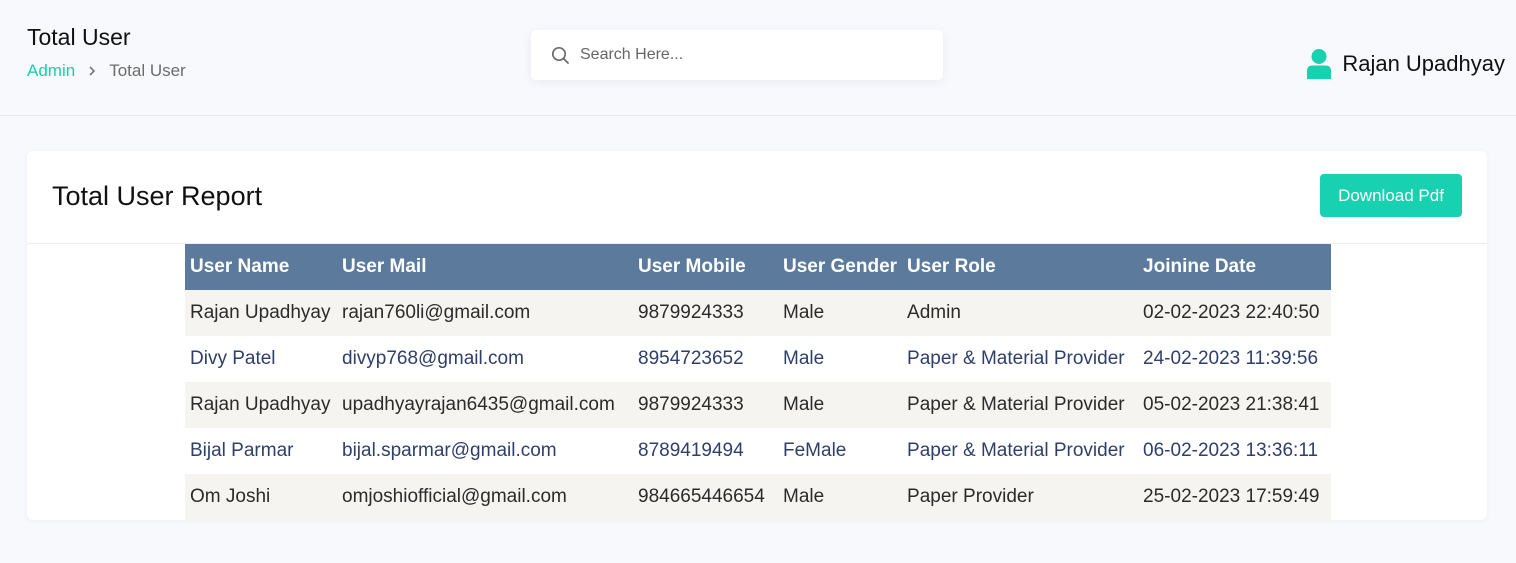  Describe the element at coordinates (1020, 497) in the screenshot. I see `cell-user-role: Paper Provider` at that location.